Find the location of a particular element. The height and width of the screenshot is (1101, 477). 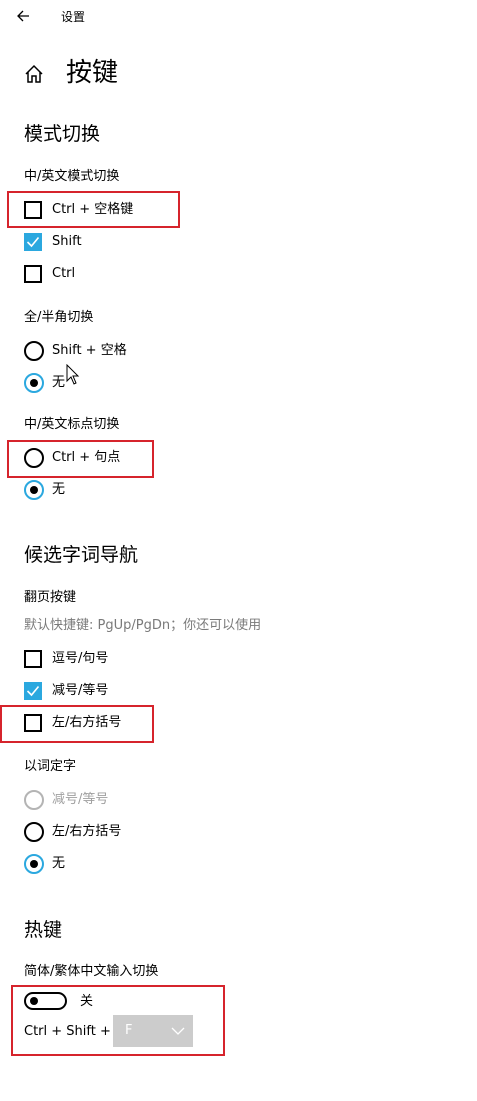

checkbox-brackets: 左/右方括号 is located at coordinates (99, 723).